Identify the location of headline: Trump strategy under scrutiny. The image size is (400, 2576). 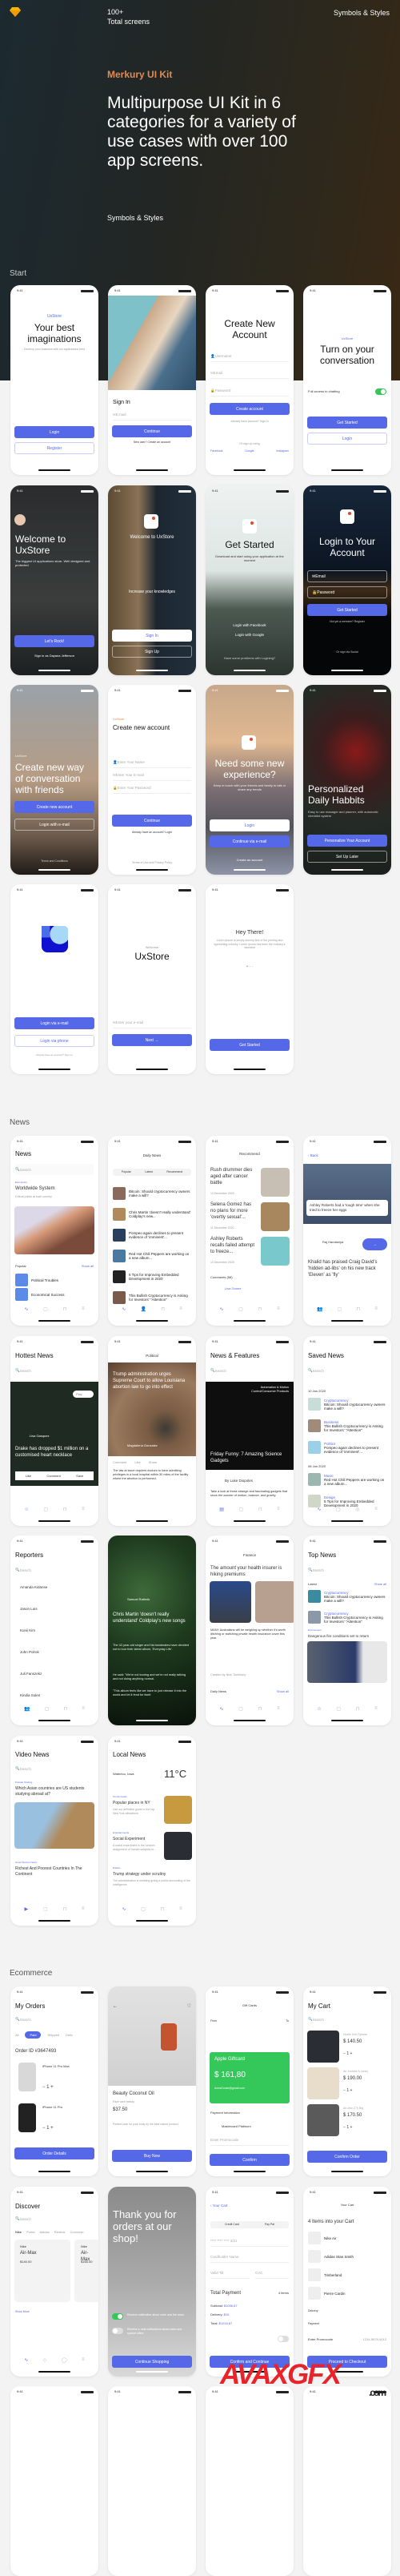
(152, 1875).